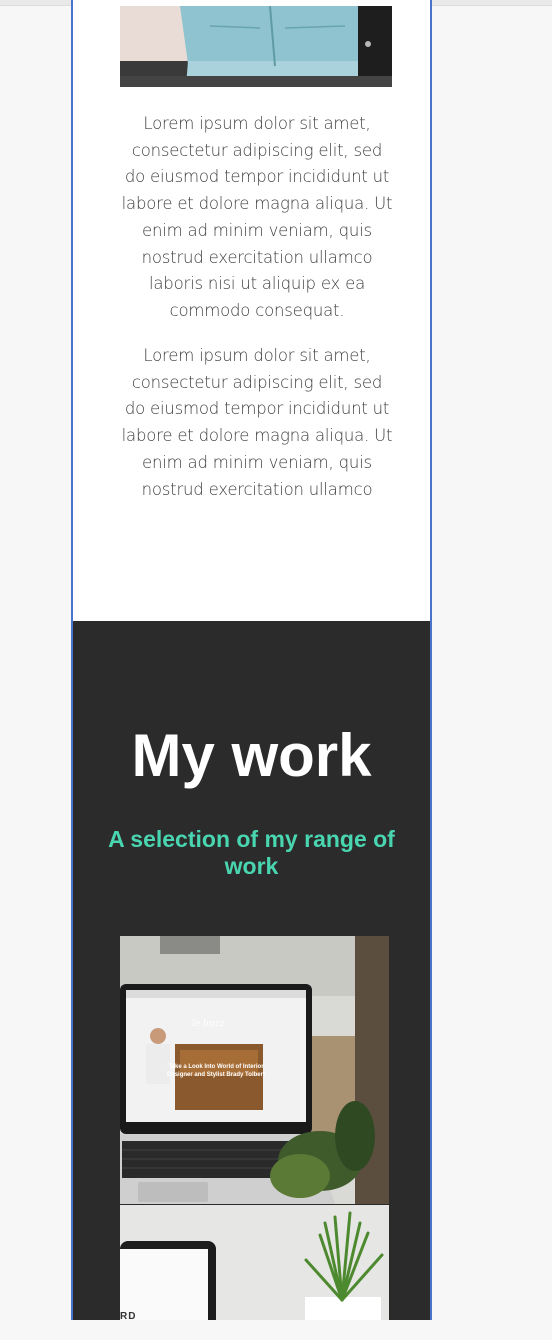 Image resolution: width=552 pixels, height=1340 pixels. I want to click on screen-logo: le buzz, so click(208, 1024).